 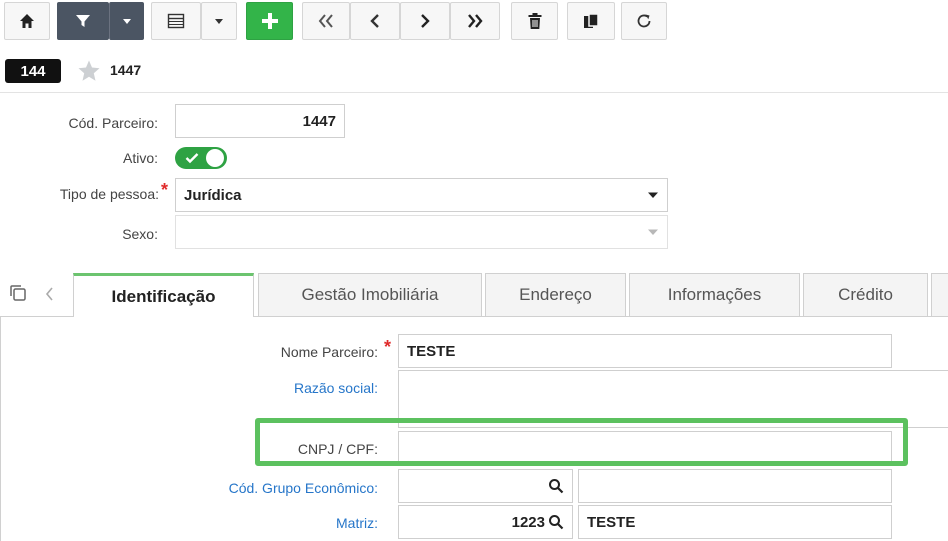 I want to click on plus-icon, so click(x=269, y=21).